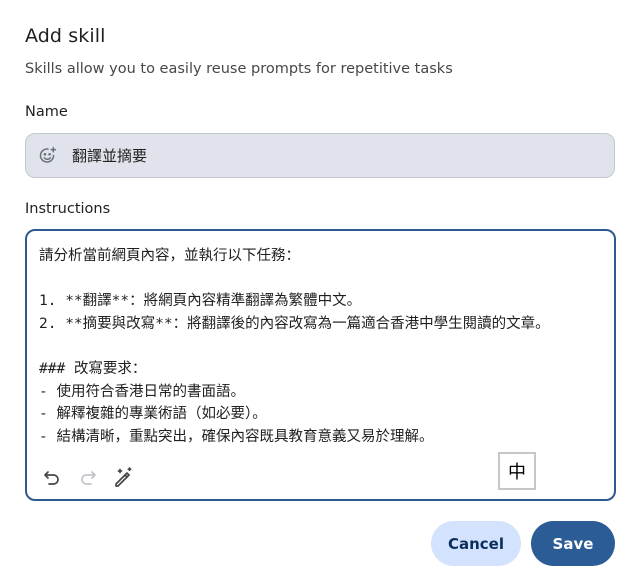 This screenshot has width=638, height=588. I want to click on undo-icon, so click(52, 477).